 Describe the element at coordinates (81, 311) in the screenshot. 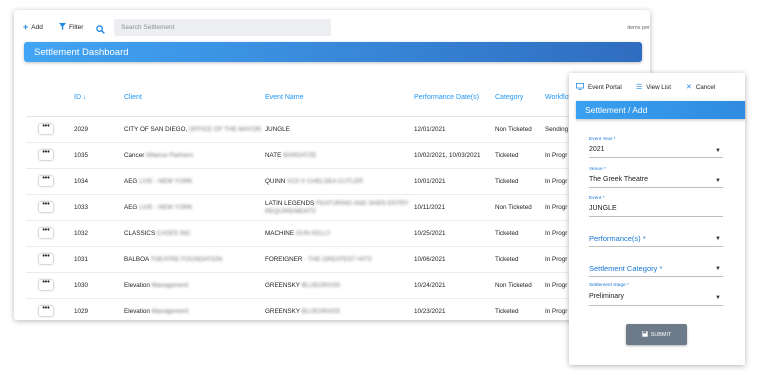

I see `cell-id: 1029` at that location.